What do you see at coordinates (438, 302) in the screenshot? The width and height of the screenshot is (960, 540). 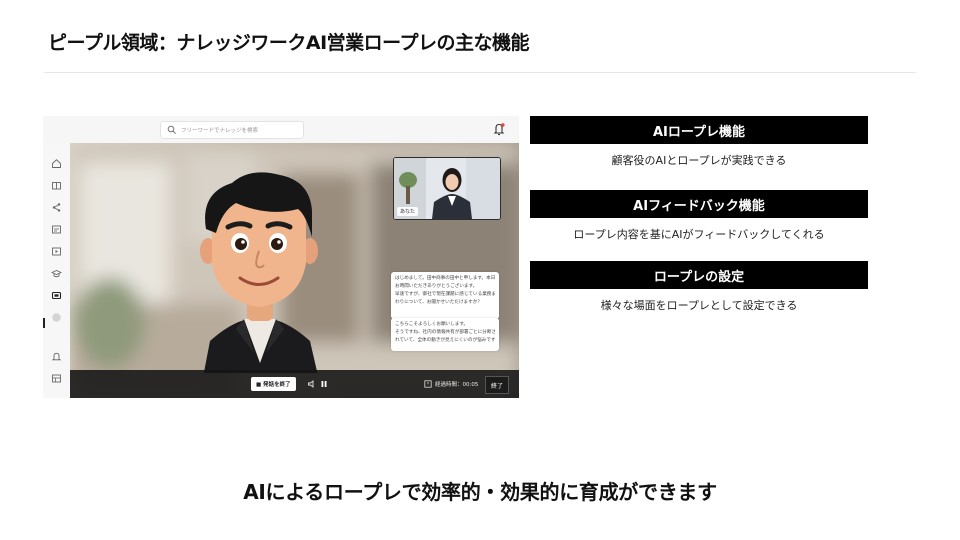 I see `chat-line: わりについて、お聞かせいただけますか？` at bounding box center [438, 302].